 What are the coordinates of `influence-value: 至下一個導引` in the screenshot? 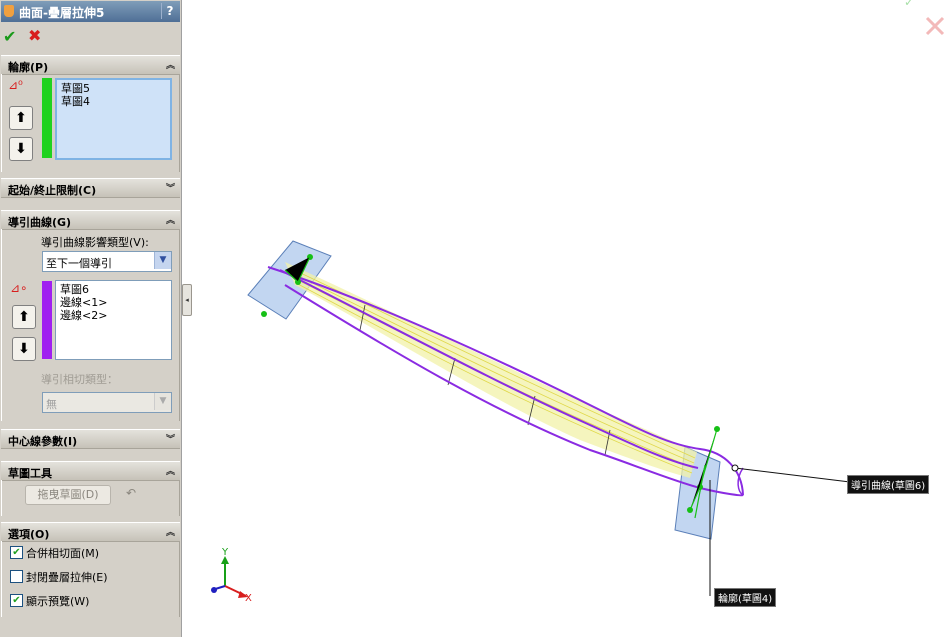 It's located at (79, 263).